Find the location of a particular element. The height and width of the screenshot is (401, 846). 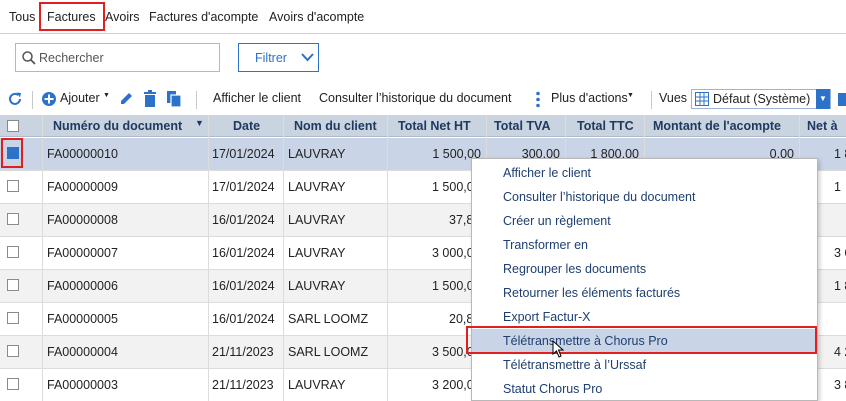

cell-numero: FA00000009 is located at coordinates (82, 187).